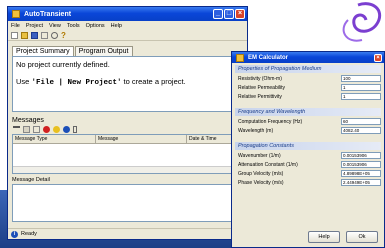 The height and width of the screenshot is (248, 385). I want to click on row-group-velocity: Group Velocity (m/s), so click(309, 173).